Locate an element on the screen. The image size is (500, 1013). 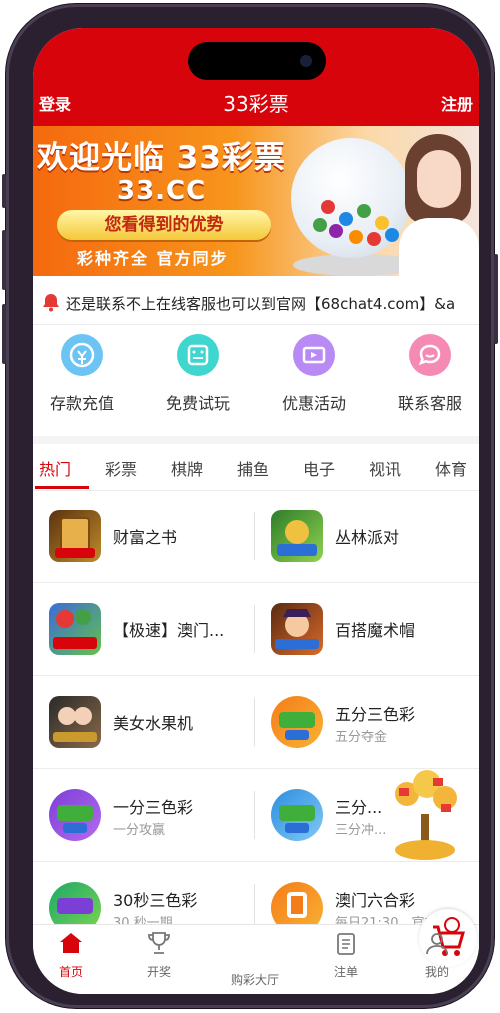
quick-deposit-label: 存款充值 is located at coordinates (81, 403).